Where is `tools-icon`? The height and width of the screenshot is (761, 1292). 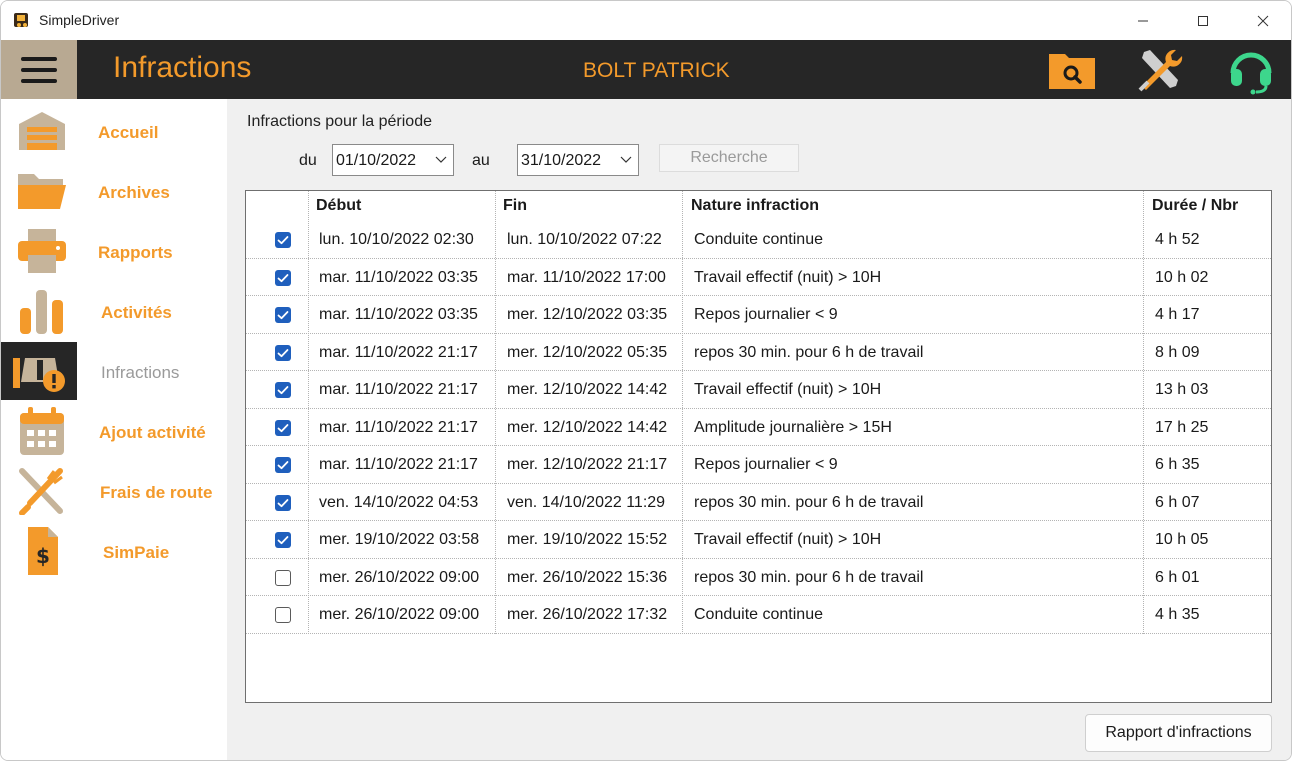 tools-icon is located at coordinates (1160, 70).